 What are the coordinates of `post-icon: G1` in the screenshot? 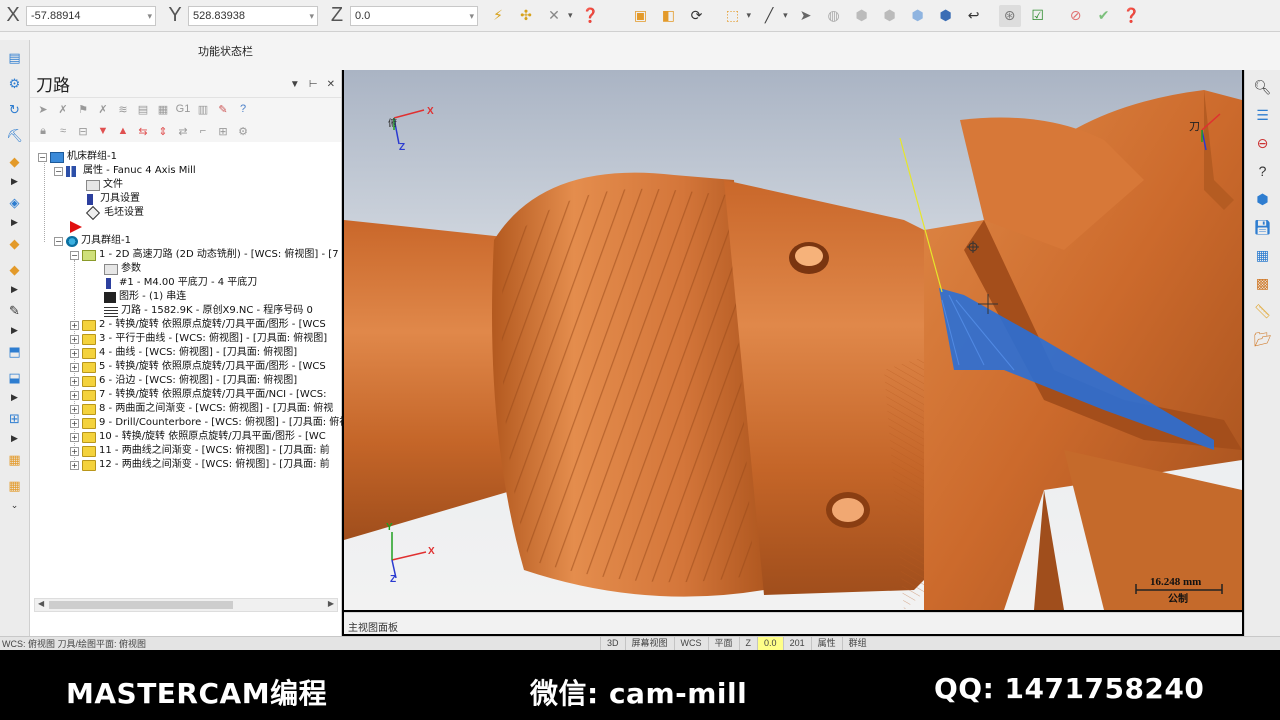 It's located at (183, 109).